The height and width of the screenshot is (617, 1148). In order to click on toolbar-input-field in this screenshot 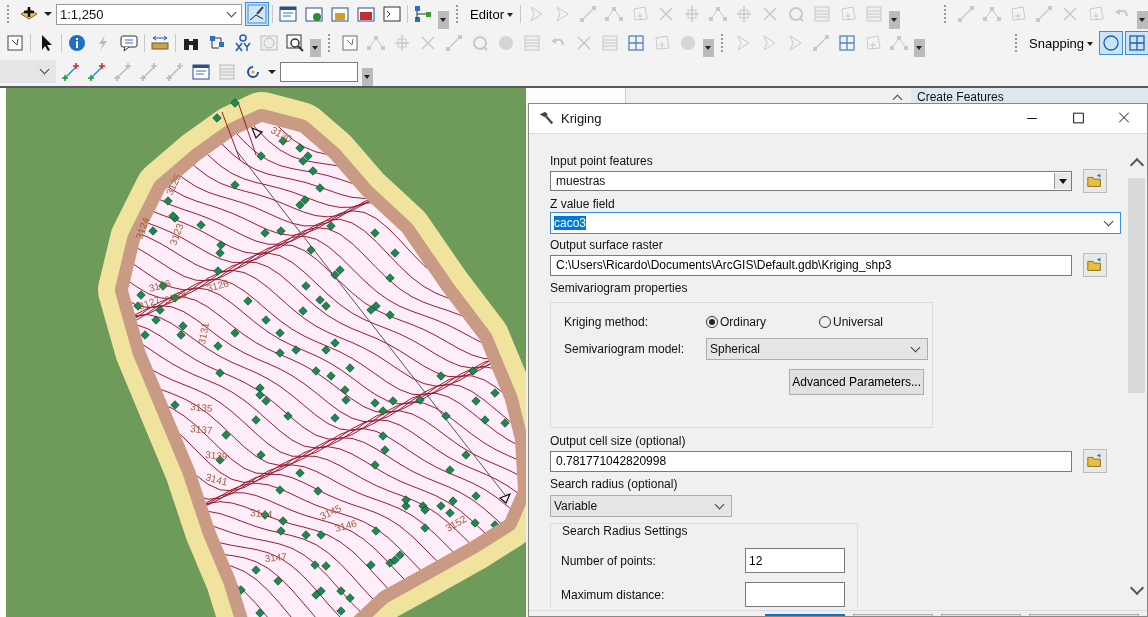, I will do `click(319, 71)`.